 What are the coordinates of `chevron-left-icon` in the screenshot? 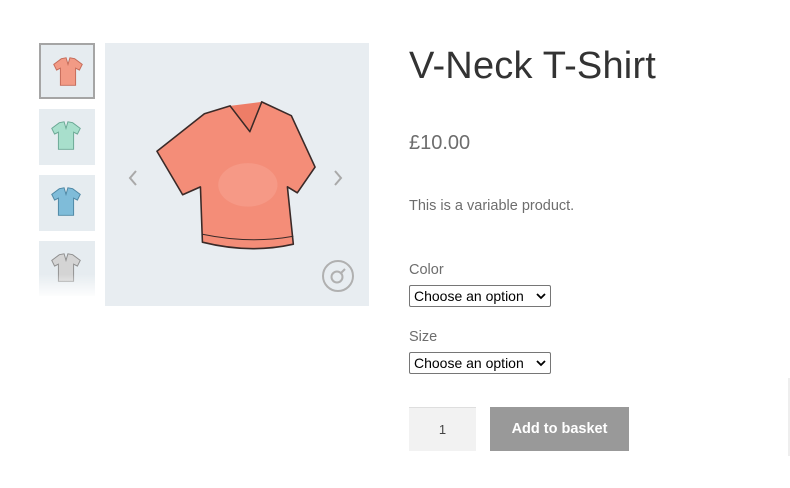 It's located at (133, 178).